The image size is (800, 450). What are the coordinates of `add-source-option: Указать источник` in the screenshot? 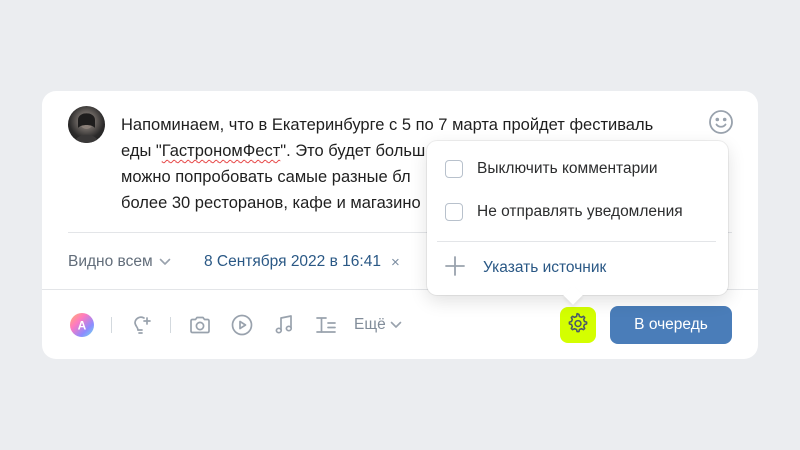 It's located at (525, 268).